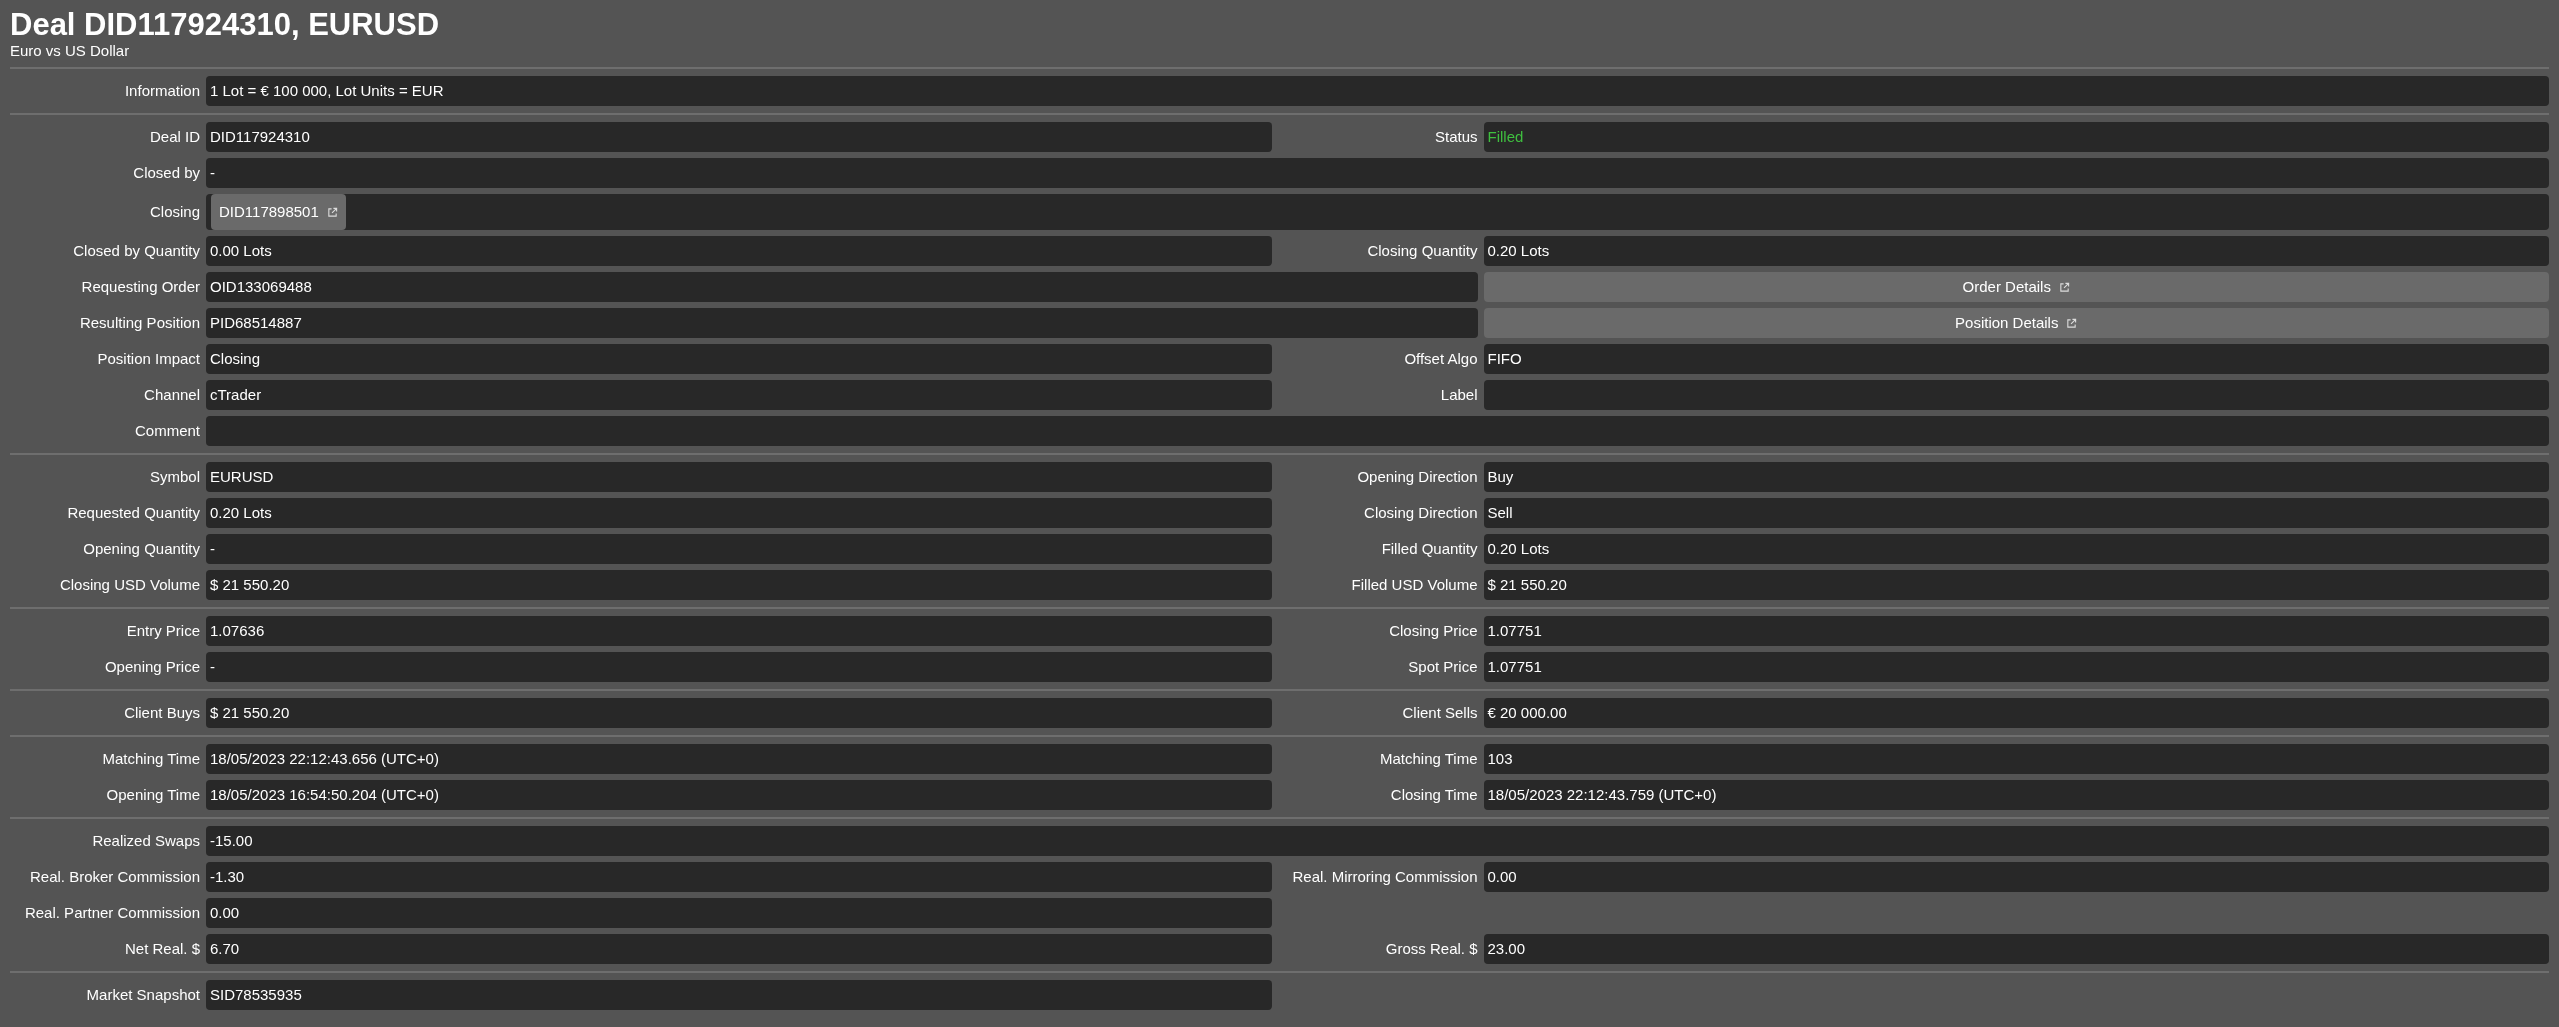  What do you see at coordinates (2016, 795) in the screenshot?
I see `value-field: 18/05/2023 22:12:43.759 (UTC+0)` at bounding box center [2016, 795].